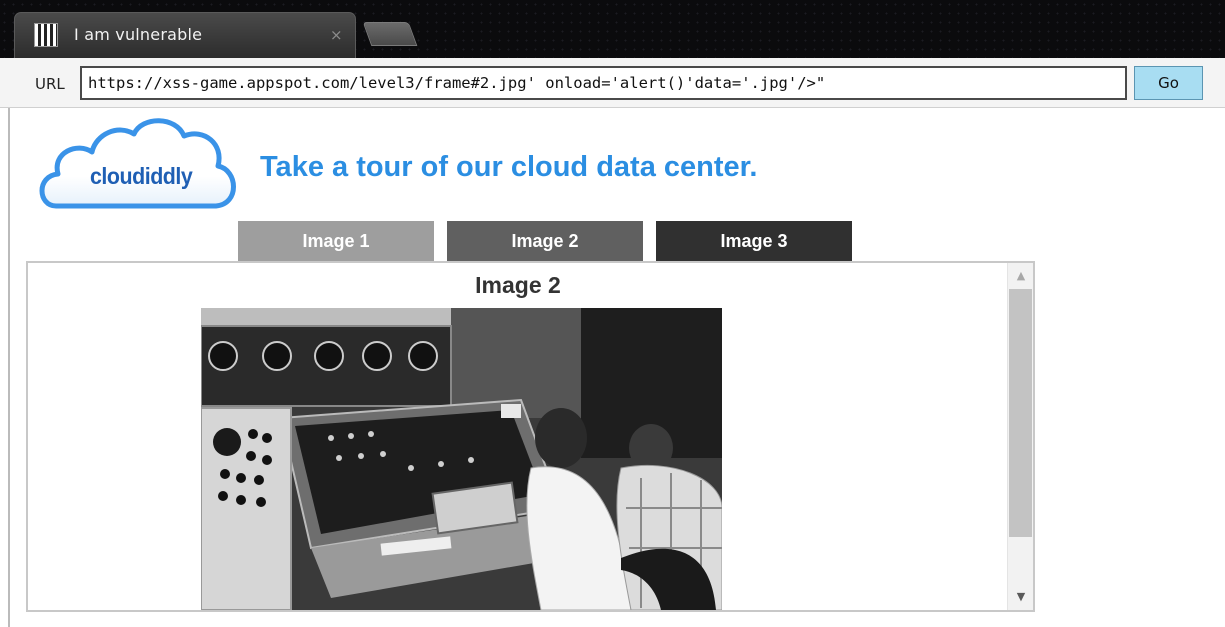 This screenshot has height=627, width=1225. I want to click on favicon-icon, so click(46, 35).